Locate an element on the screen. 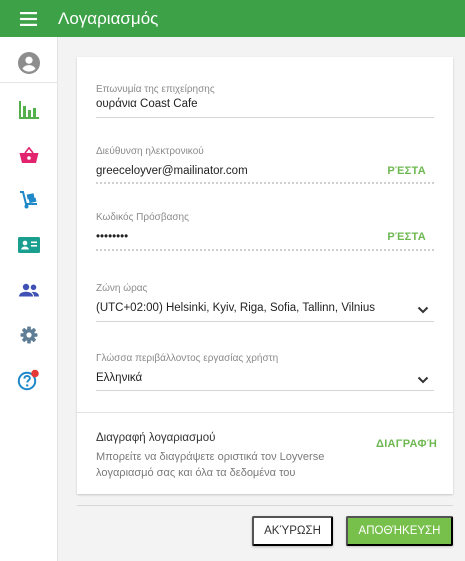  business-name-label: Επωνυμία της επιχείρησης is located at coordinates (155, 89).